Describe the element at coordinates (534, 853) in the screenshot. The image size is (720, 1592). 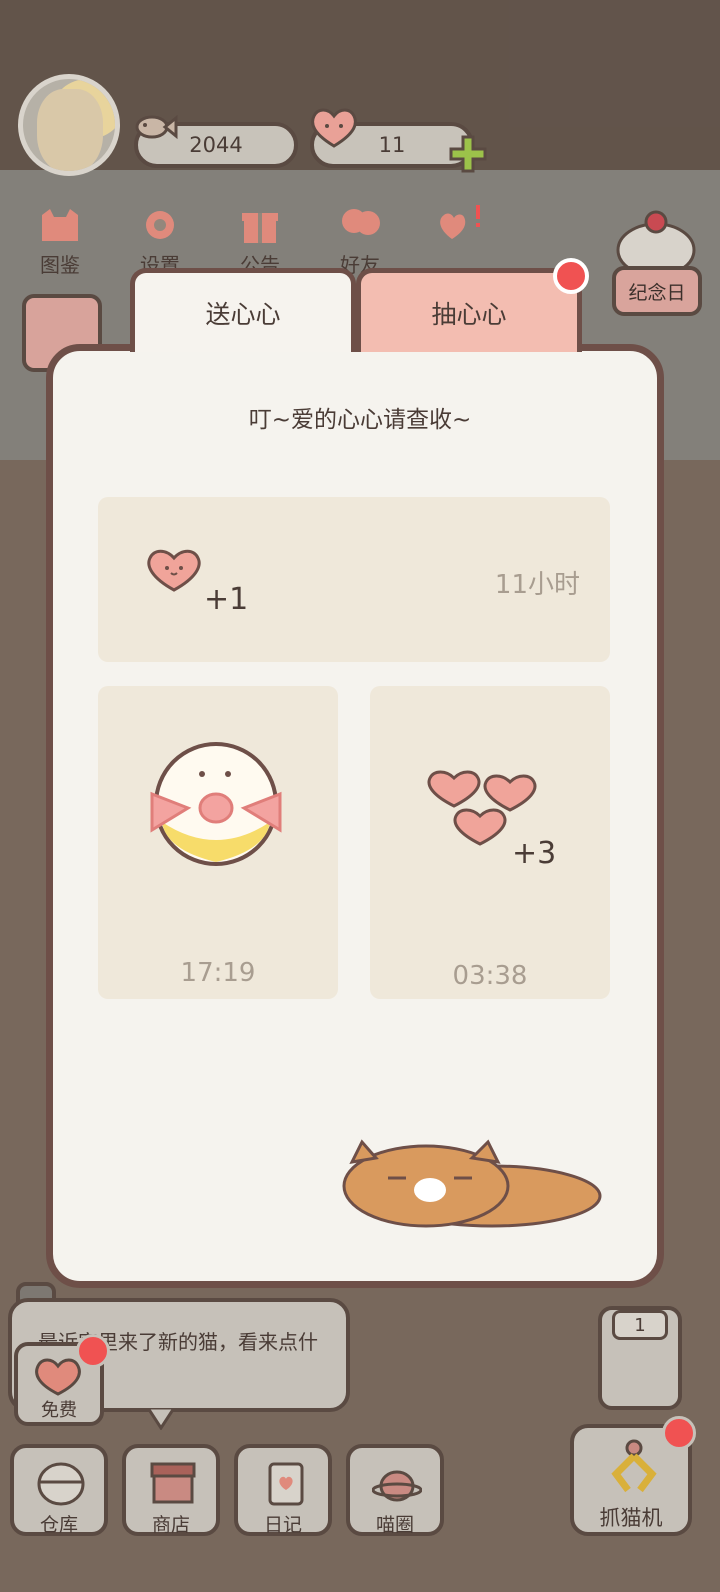
I see `hearts-amount: +3` at that location.